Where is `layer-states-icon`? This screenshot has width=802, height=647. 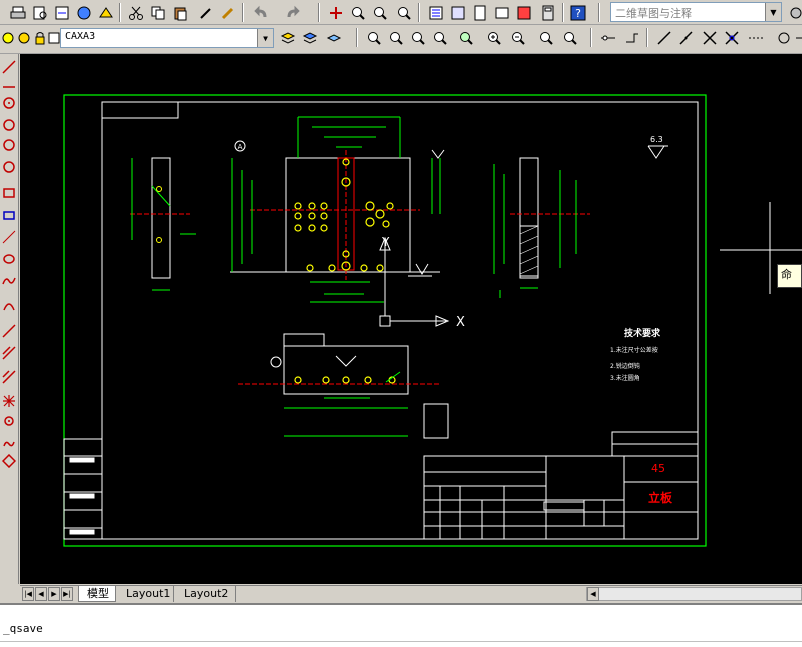
layer-states-icon is located at coordinates (334, 37).